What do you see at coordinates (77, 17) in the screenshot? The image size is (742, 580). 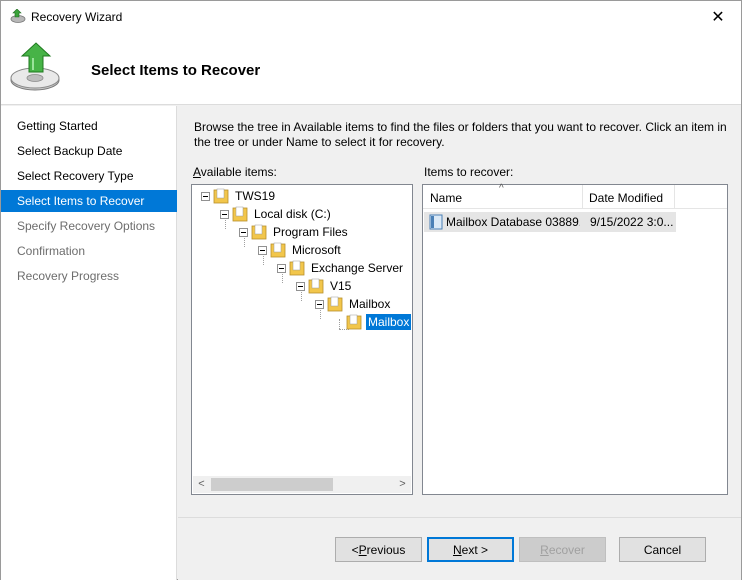 I see `window-title: Recovery Wizard` at bounding box center [77, 17].